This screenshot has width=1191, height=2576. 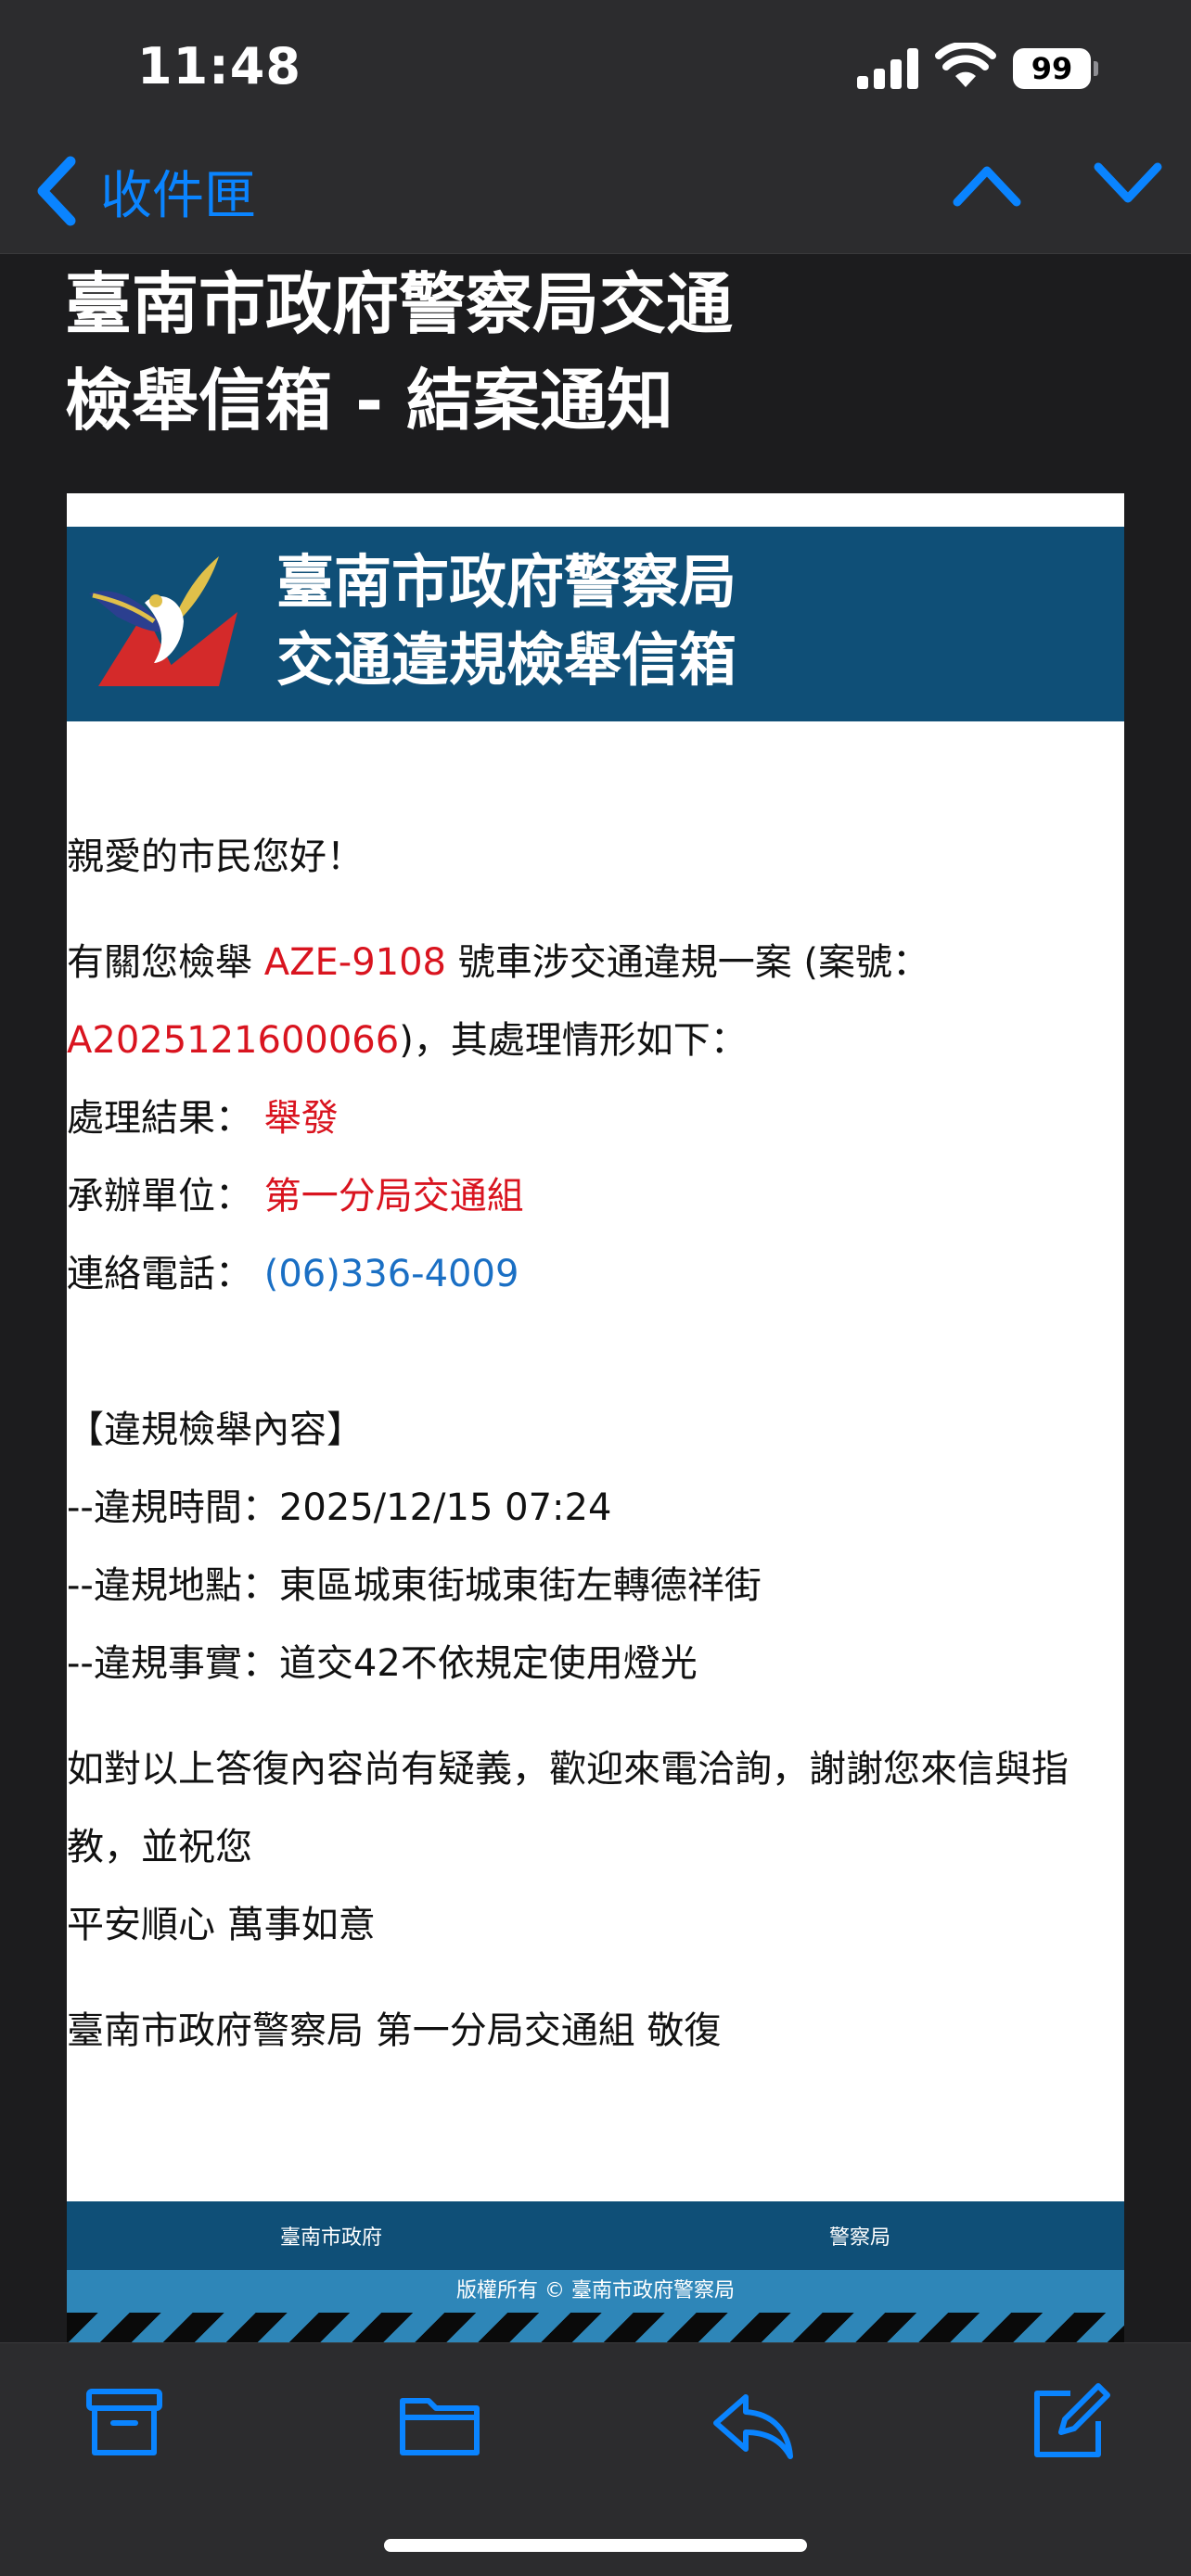 What do you see at coordinates (595, 1118) in the screenshot?
I see `result-row: 處理結果： 舉發` at bounding box center [595, 1118].